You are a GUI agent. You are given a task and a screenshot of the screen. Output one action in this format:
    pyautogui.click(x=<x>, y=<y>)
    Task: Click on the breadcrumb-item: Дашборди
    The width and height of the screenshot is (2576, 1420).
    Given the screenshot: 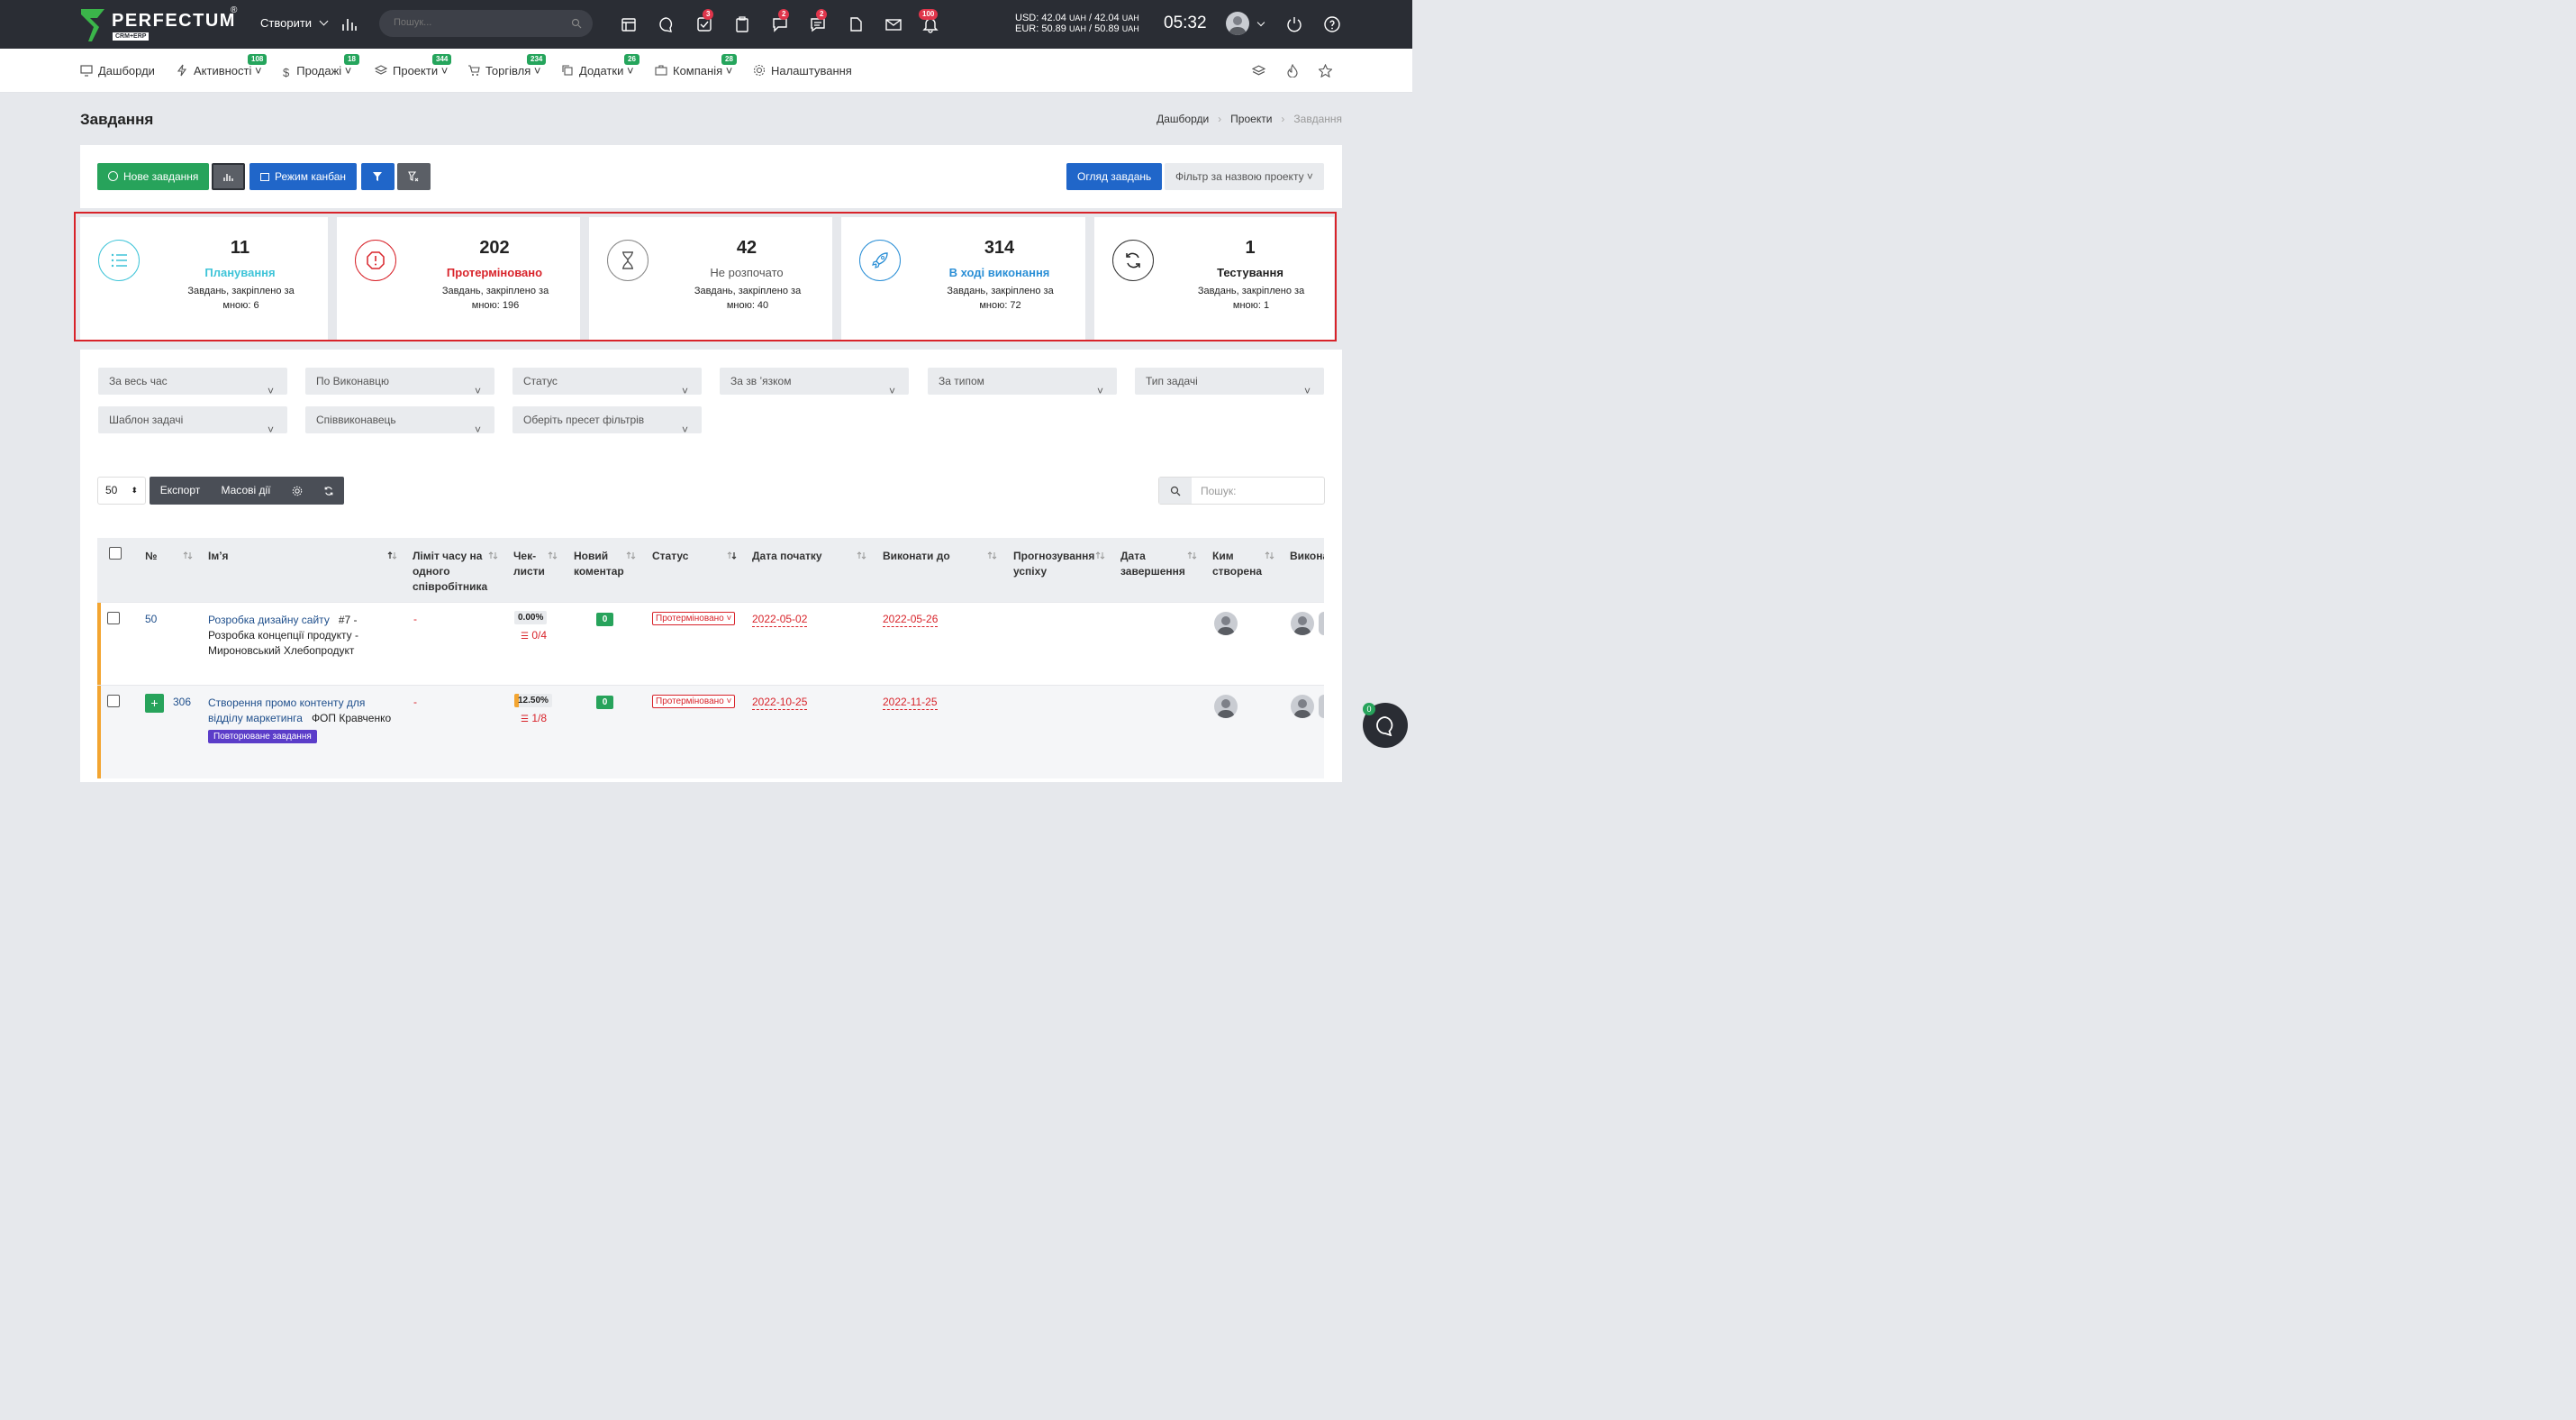 What is the action you would take?
    pyautogui.click(x=1182, y=119)
    